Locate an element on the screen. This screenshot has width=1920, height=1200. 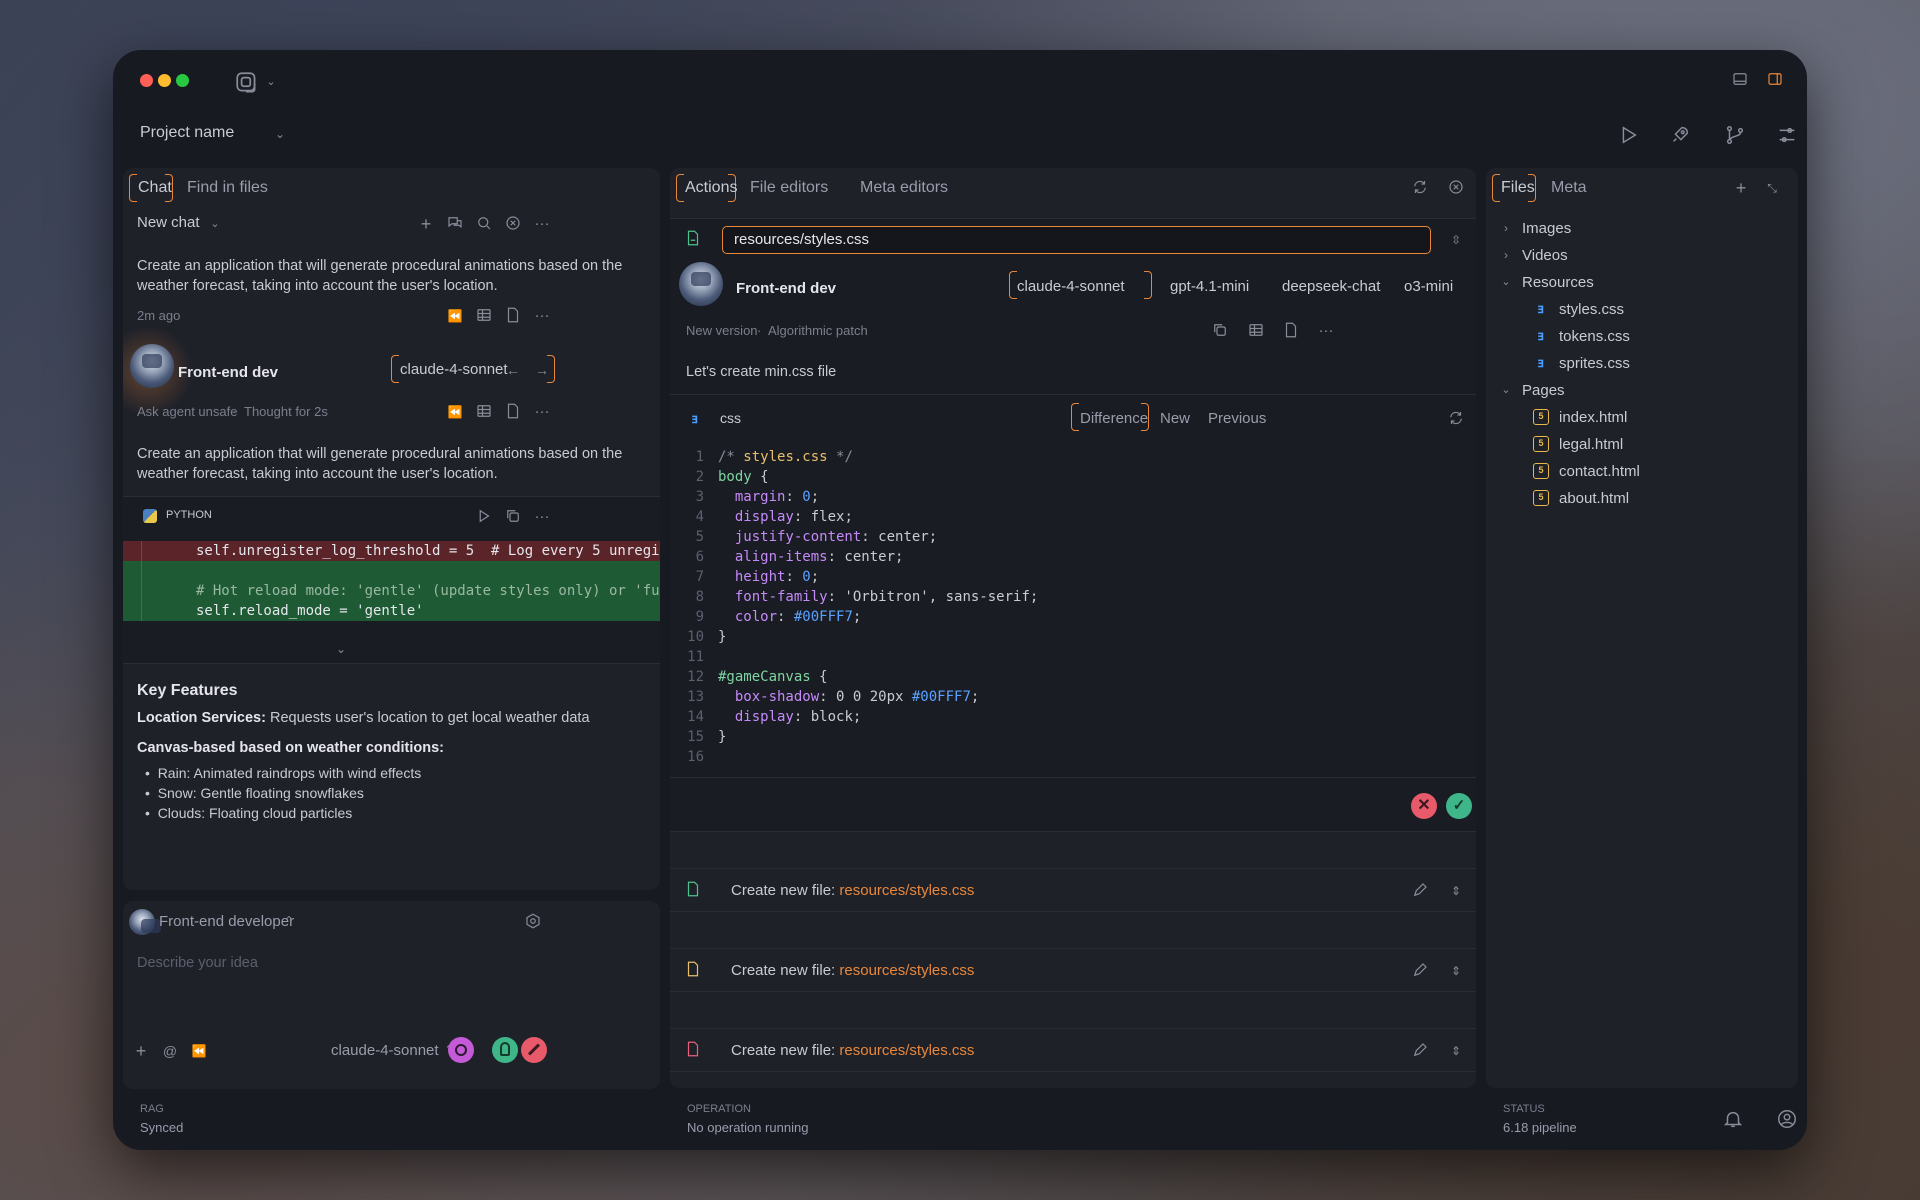
tab-find-in-files: Find in files is located at coordinates (227, 188).